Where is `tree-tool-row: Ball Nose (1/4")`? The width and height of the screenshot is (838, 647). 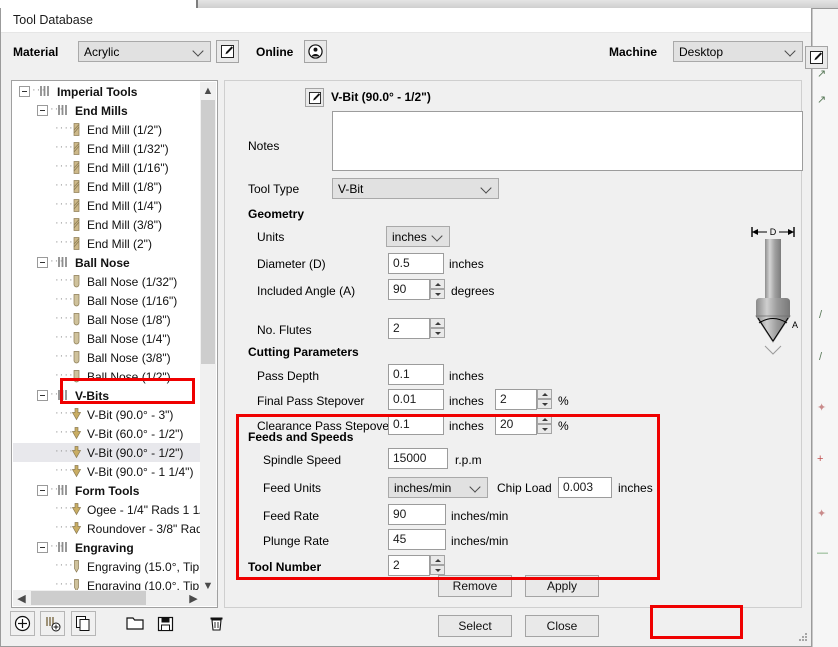
tree-tool-row: Ball Nose (1/4") is located at coordinates (107, 338).